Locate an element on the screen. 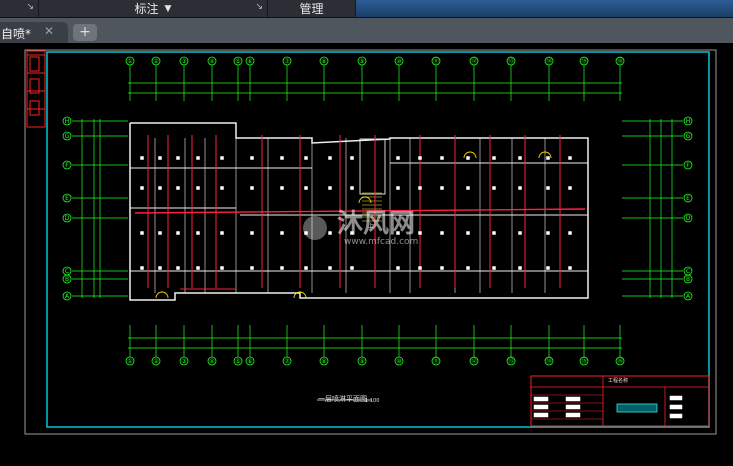  axis-label-top: ③ is located at coordinates (183, 61).